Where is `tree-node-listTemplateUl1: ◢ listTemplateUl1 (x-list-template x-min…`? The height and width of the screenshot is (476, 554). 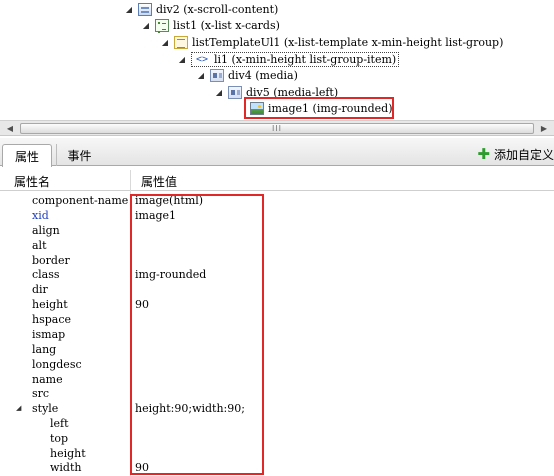 tree-node-listTemplateUl1: ◢ listTemplateUl1 (x-list-template x-min… is located at coordinates (331, 42).